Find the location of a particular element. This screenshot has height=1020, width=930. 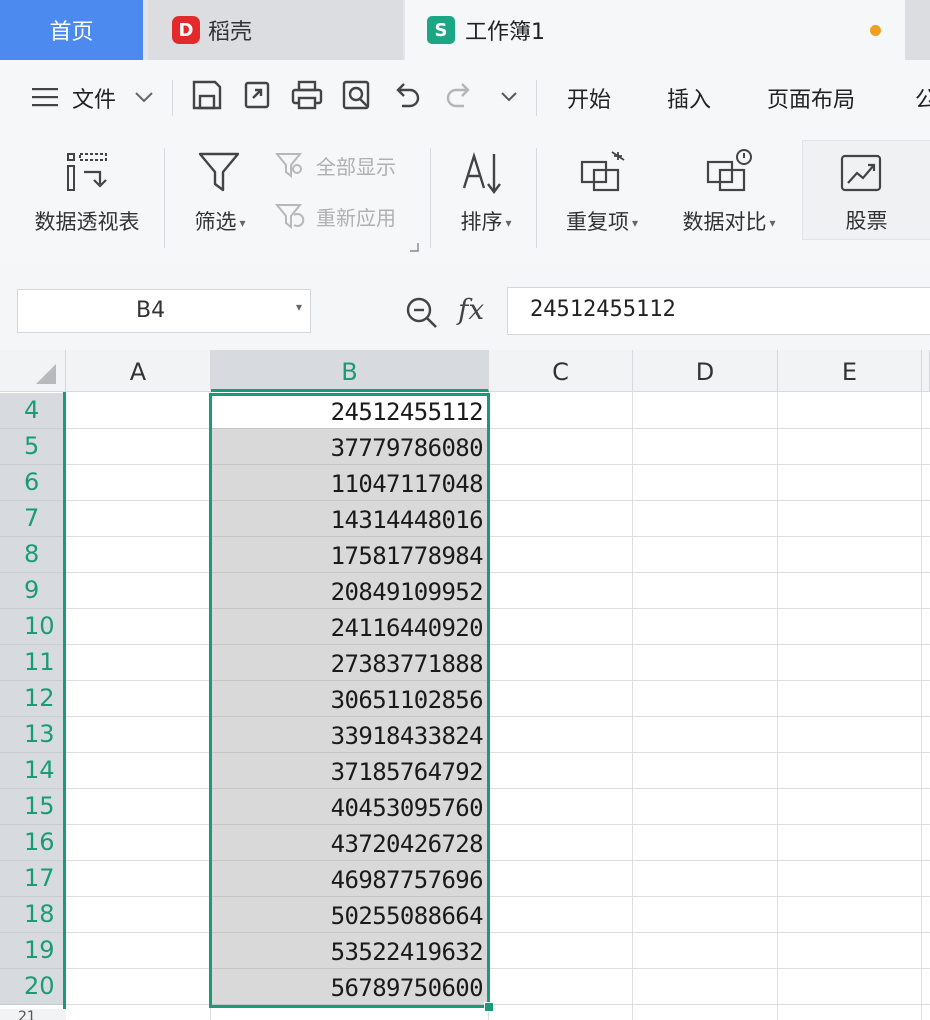

tab-bar: 首页 D 稻壳 S 工作簿1 is located at coordinates (465, 30).